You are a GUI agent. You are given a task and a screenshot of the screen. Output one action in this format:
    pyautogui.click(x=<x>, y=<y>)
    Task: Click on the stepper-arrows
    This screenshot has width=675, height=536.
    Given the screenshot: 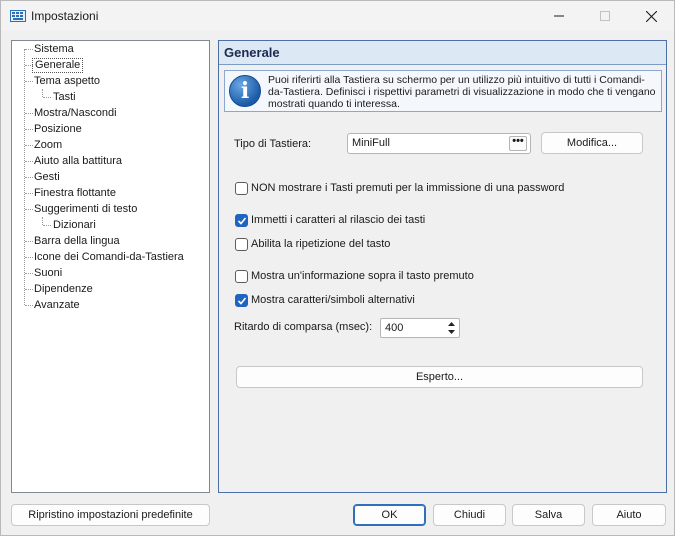 What is the action you would take?
    pyautogui.click(x=451, y=328)
    